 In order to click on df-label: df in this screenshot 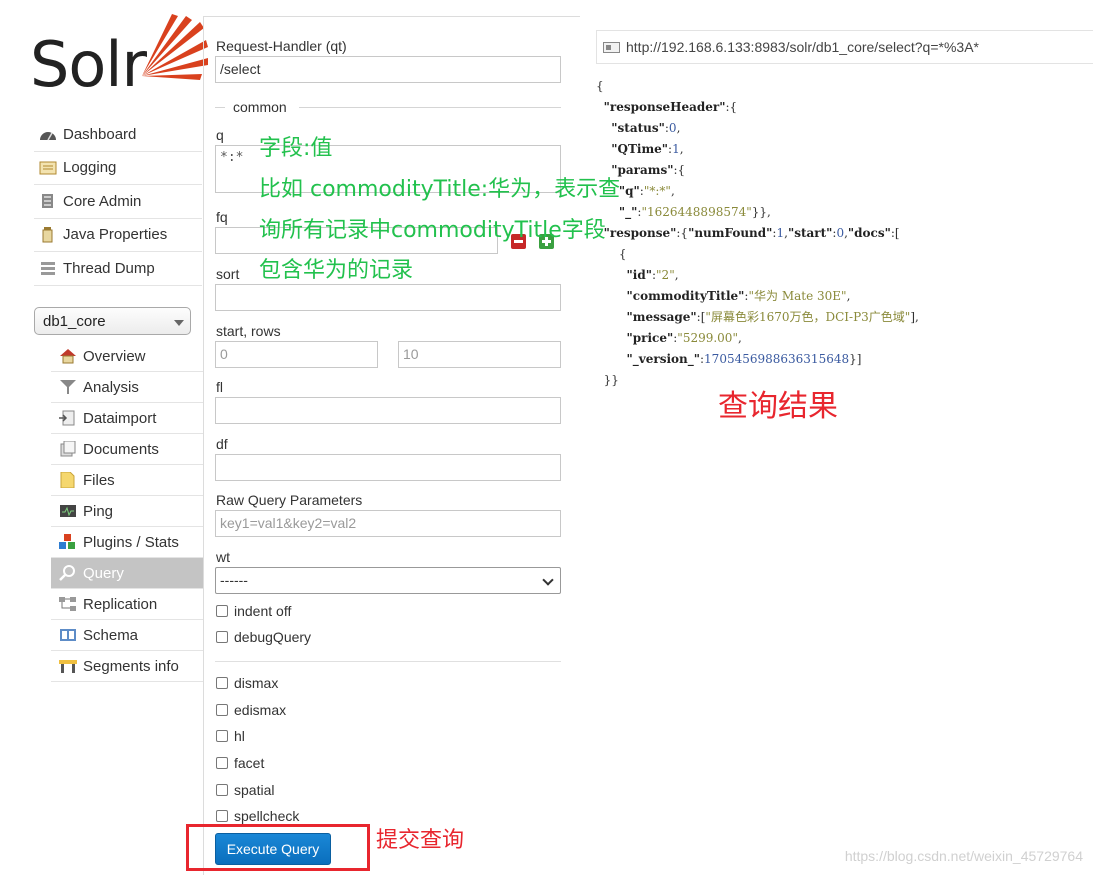, I will do `click(222, 444)`.